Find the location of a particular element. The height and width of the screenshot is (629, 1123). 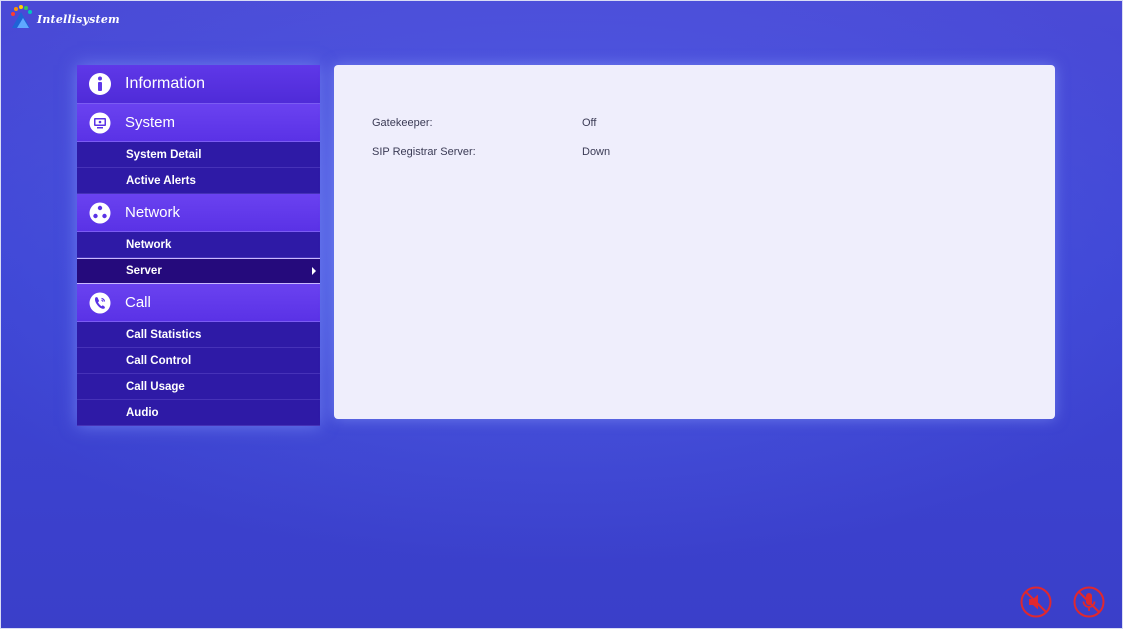

network-icon is located at coordinates (100, 213).